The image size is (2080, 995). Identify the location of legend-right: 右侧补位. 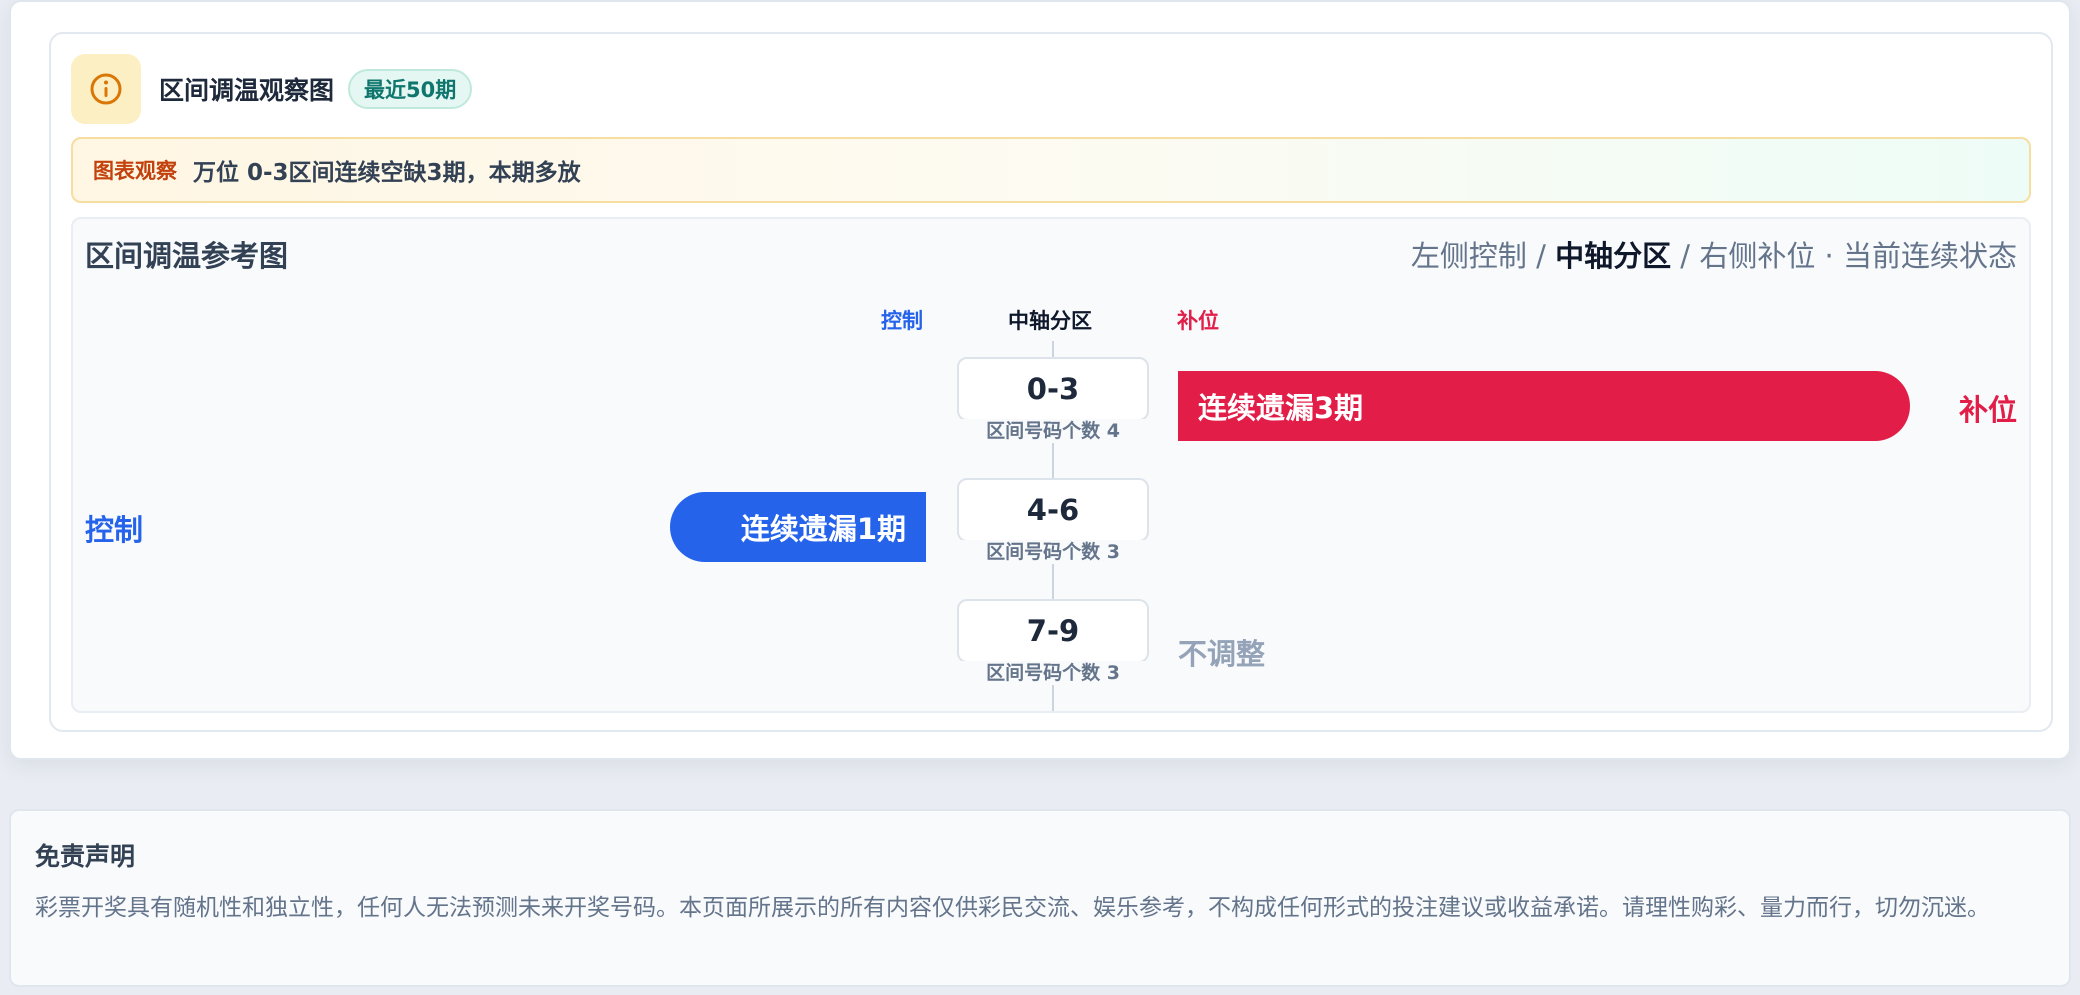
(1757, 256).